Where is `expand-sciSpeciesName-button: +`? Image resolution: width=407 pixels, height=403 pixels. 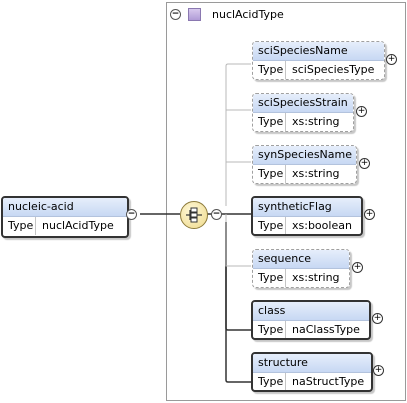 expand-sciSpeciesName-button: + is located at coordinates (391, 59).